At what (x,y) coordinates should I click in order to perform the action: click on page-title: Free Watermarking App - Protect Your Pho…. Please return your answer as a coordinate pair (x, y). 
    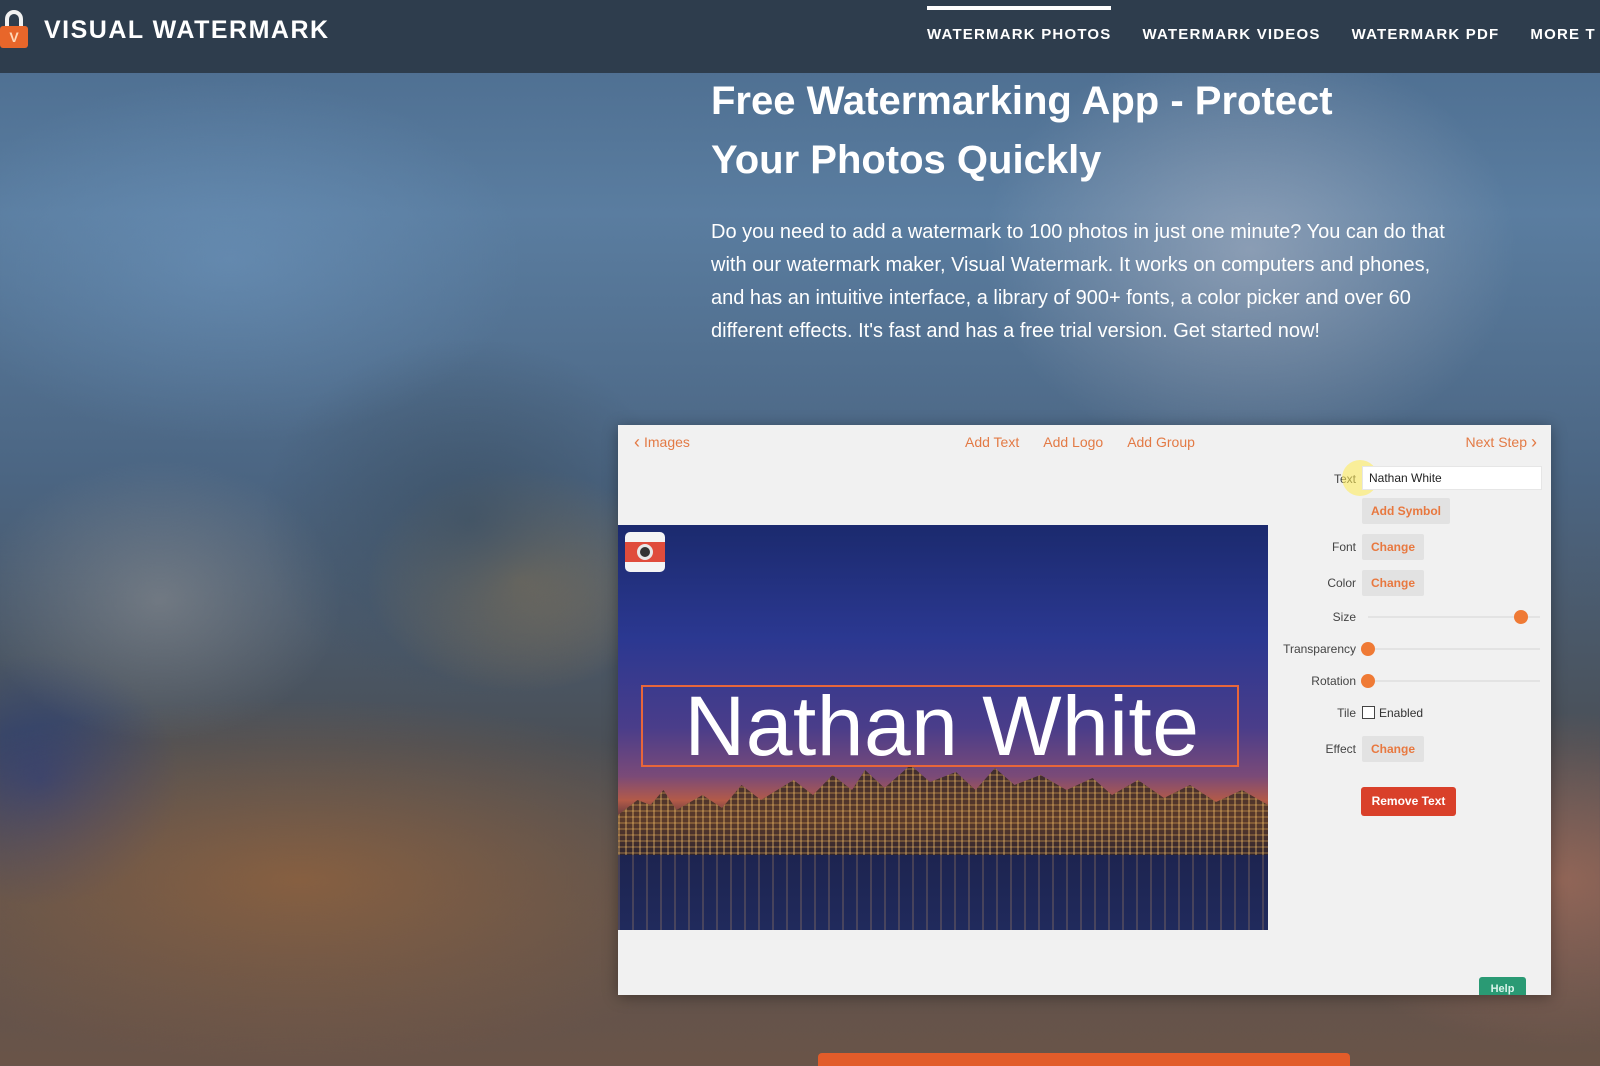
    Looking at the image, I should click on (1022, 130).